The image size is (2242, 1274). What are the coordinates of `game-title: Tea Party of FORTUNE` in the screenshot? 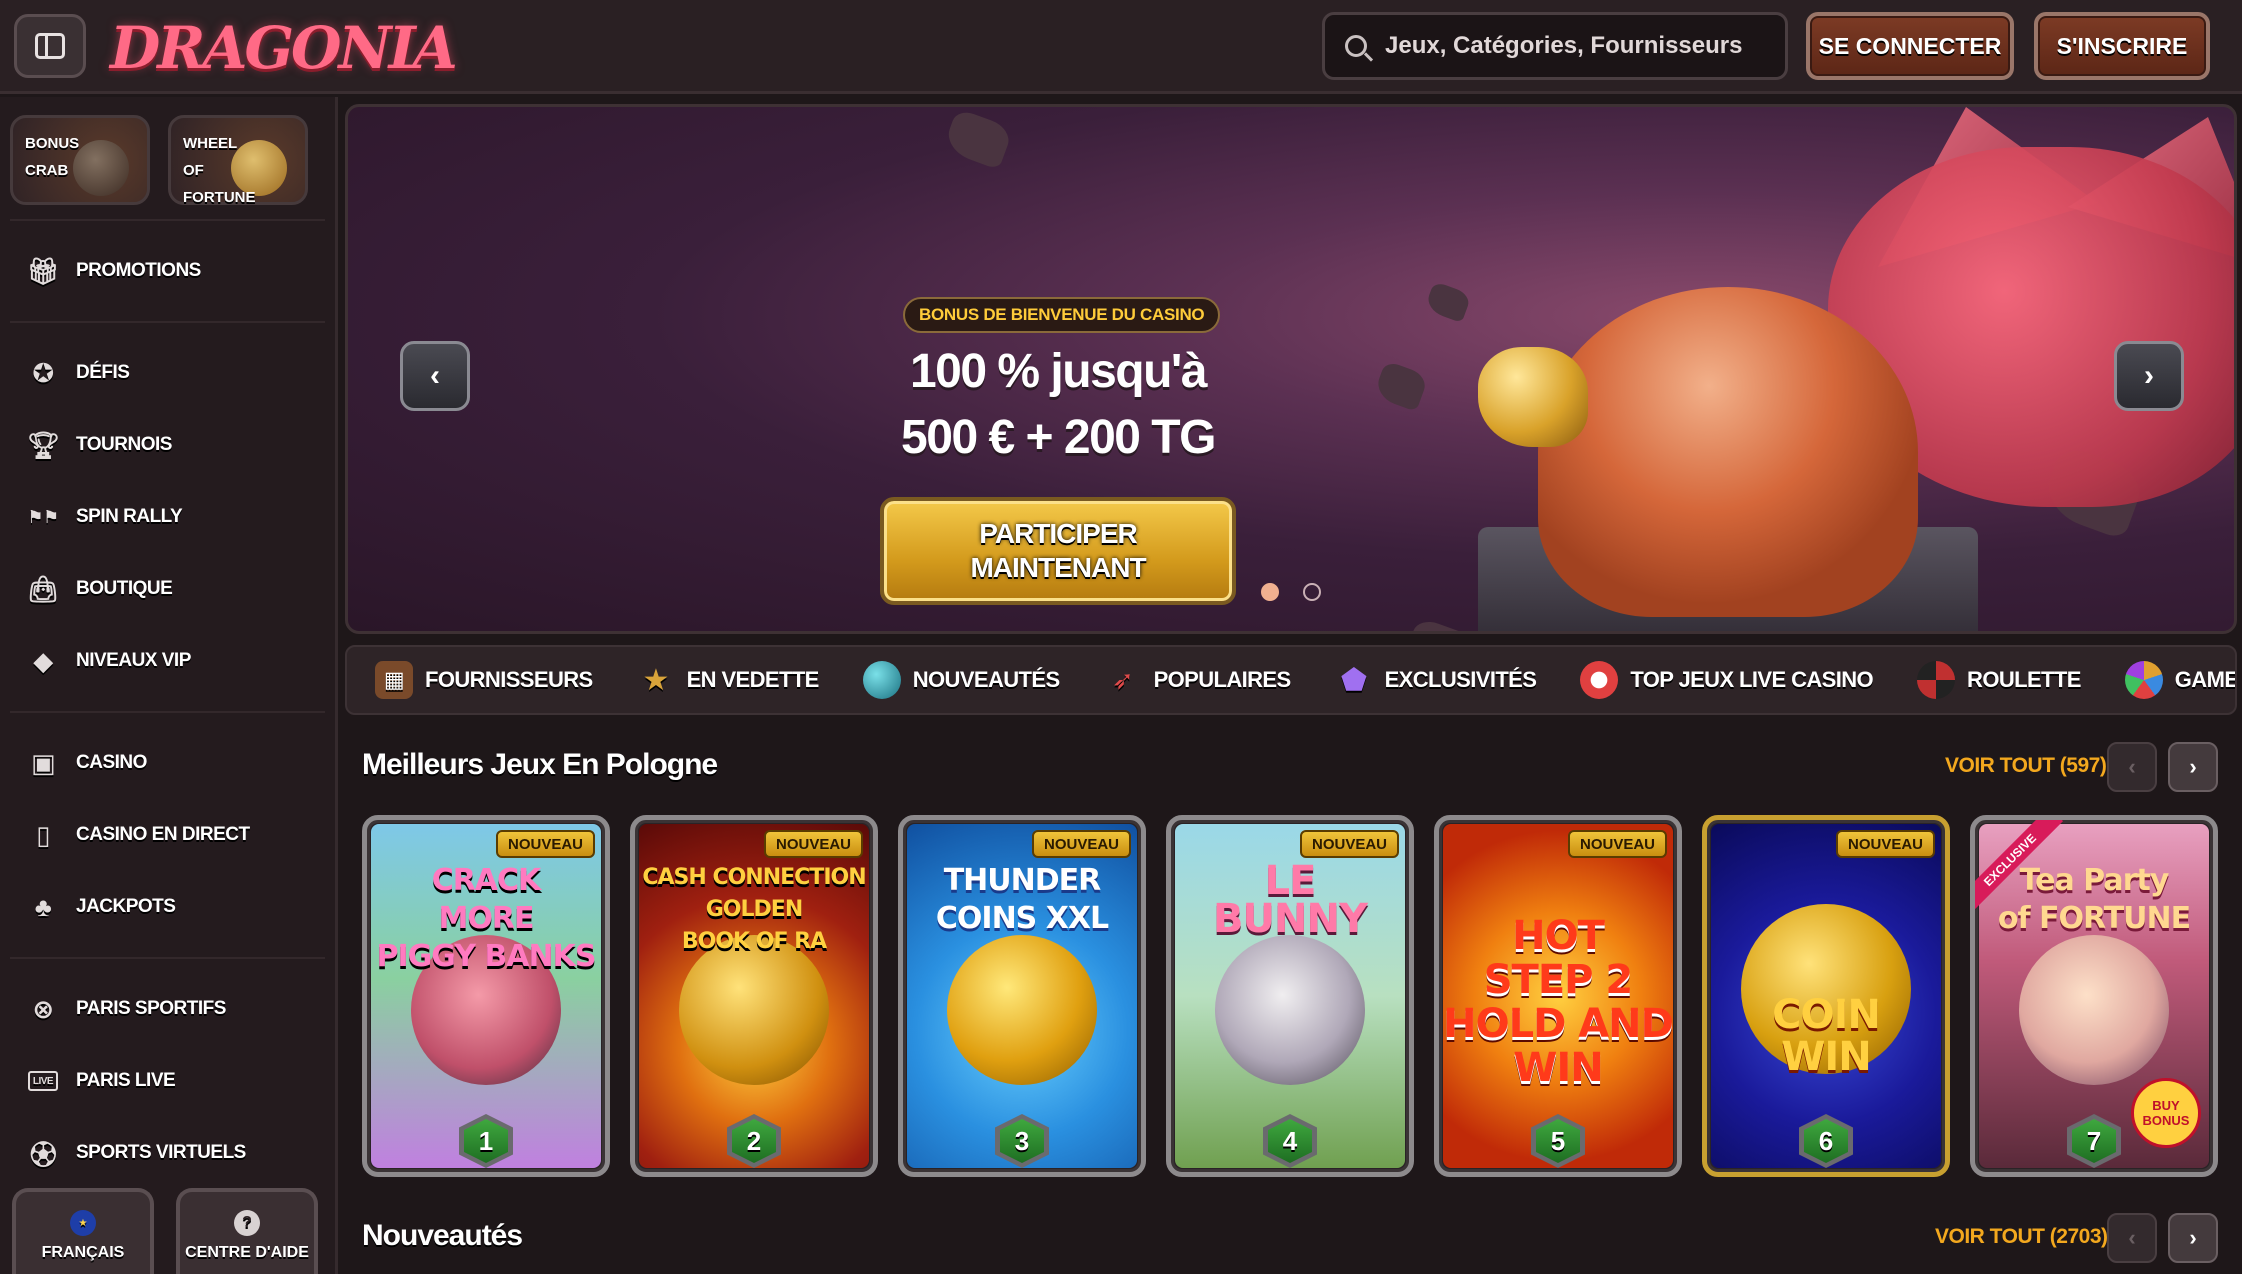 It's located at (2094, 899).